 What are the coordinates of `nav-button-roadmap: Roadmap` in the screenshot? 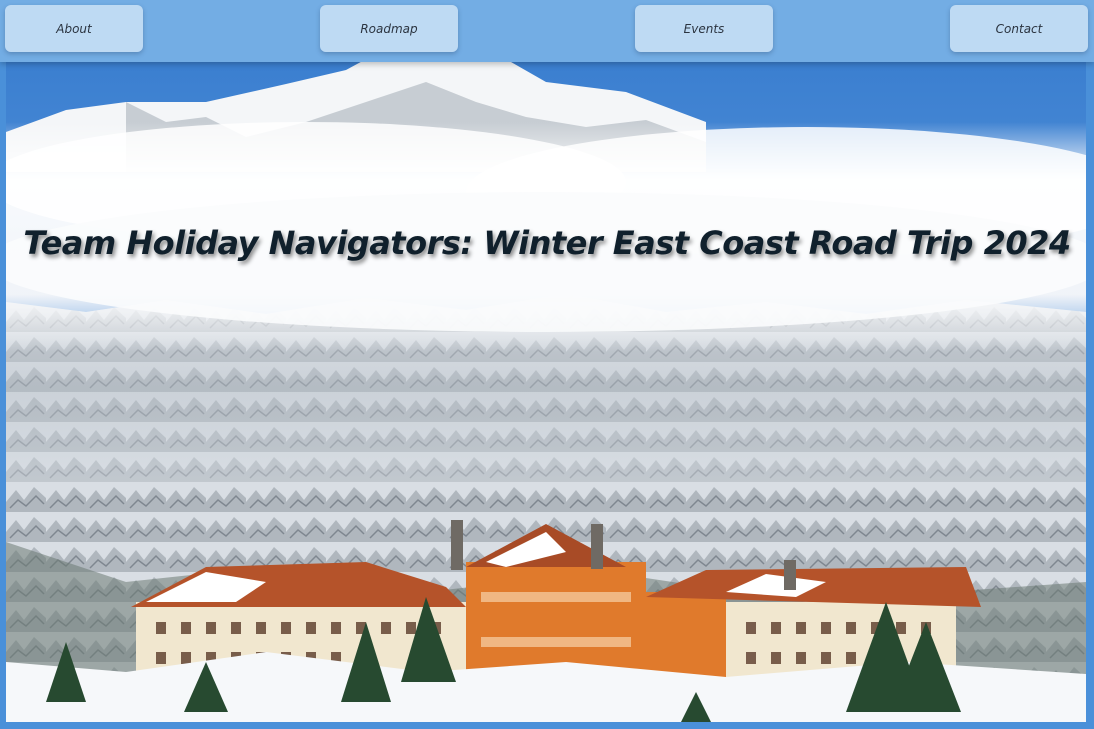 It's located at (389, 28).